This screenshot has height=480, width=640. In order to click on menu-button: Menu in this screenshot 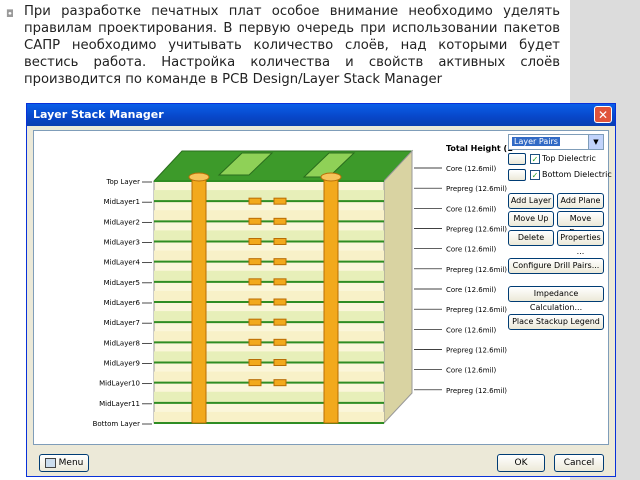, I will do `click(64, 463)`.